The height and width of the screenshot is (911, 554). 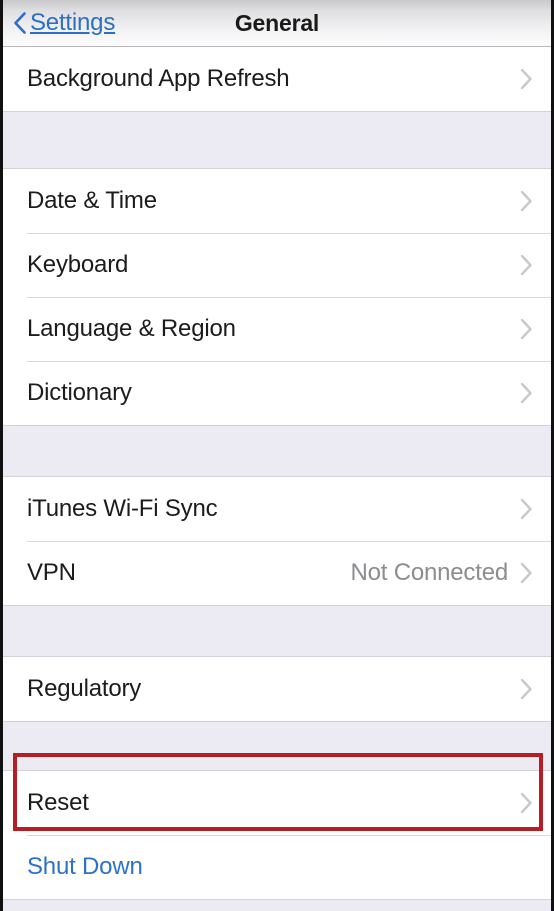 I want to click on settings-group-regulatory: Regulatory, so click(x=277, y=689).